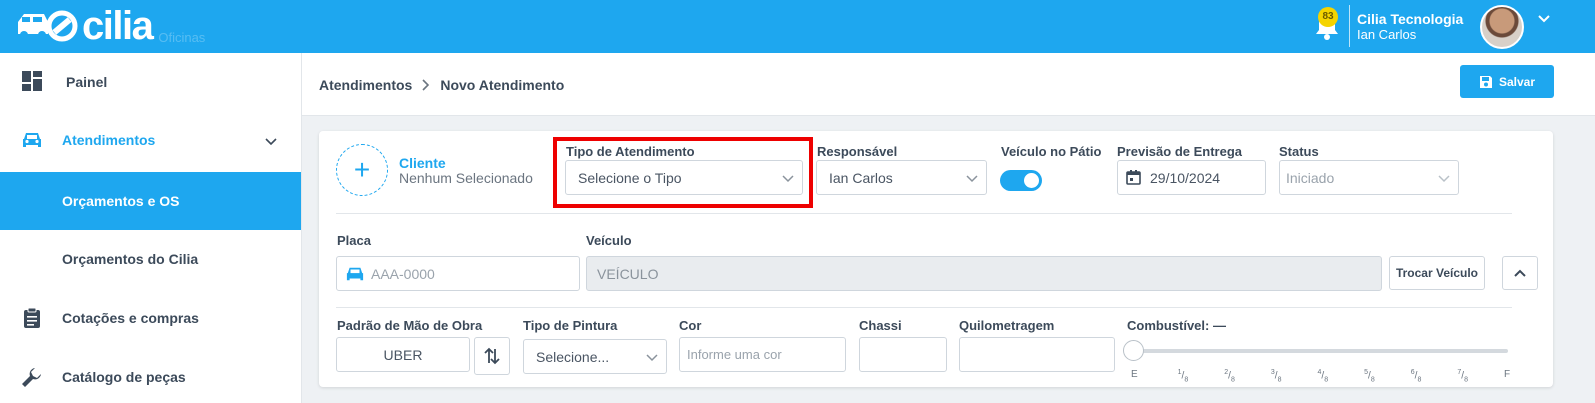  Describe the element at coordinates (124, 377) in the screenshot. I see `sidebar-item-label: Catálogo de peças` at that location.